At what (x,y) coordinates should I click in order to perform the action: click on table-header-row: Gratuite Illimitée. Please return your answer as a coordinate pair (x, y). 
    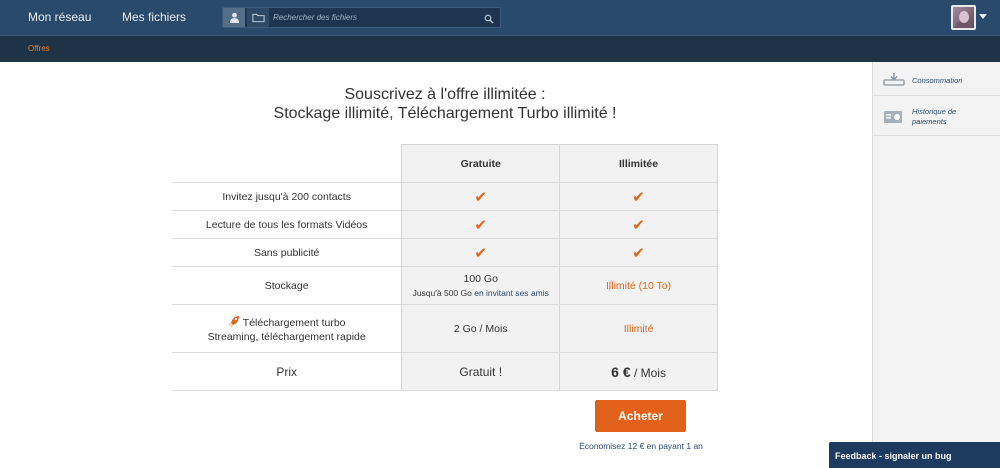
    Looking at the image, I should click on (445, 163).